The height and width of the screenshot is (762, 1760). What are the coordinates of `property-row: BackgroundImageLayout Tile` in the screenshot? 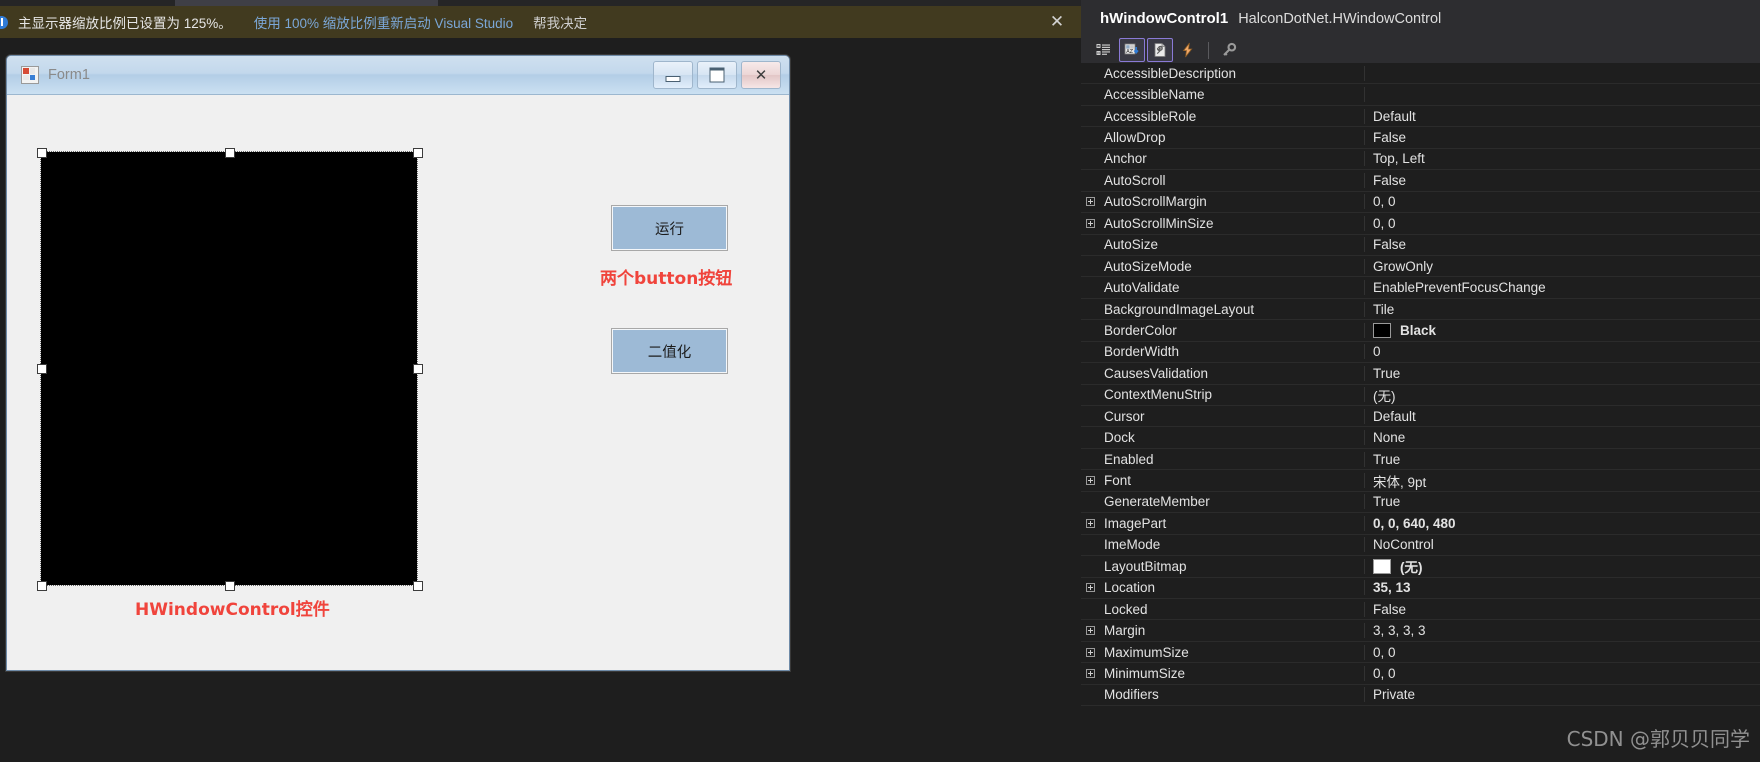 It's located at (1420, 310).